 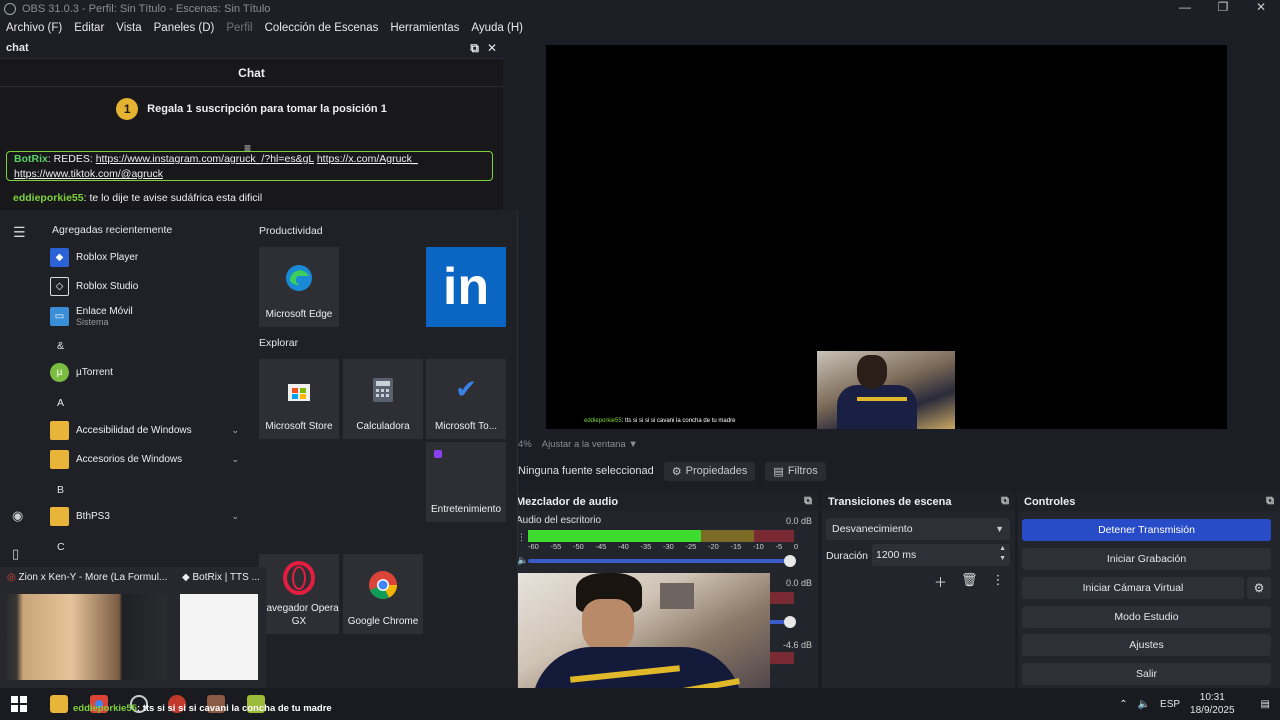 What do you see at coordinates (1146, 645) in the screenshot?
I see `settings-button: Ajustes` at bounding box center [1146, 645].